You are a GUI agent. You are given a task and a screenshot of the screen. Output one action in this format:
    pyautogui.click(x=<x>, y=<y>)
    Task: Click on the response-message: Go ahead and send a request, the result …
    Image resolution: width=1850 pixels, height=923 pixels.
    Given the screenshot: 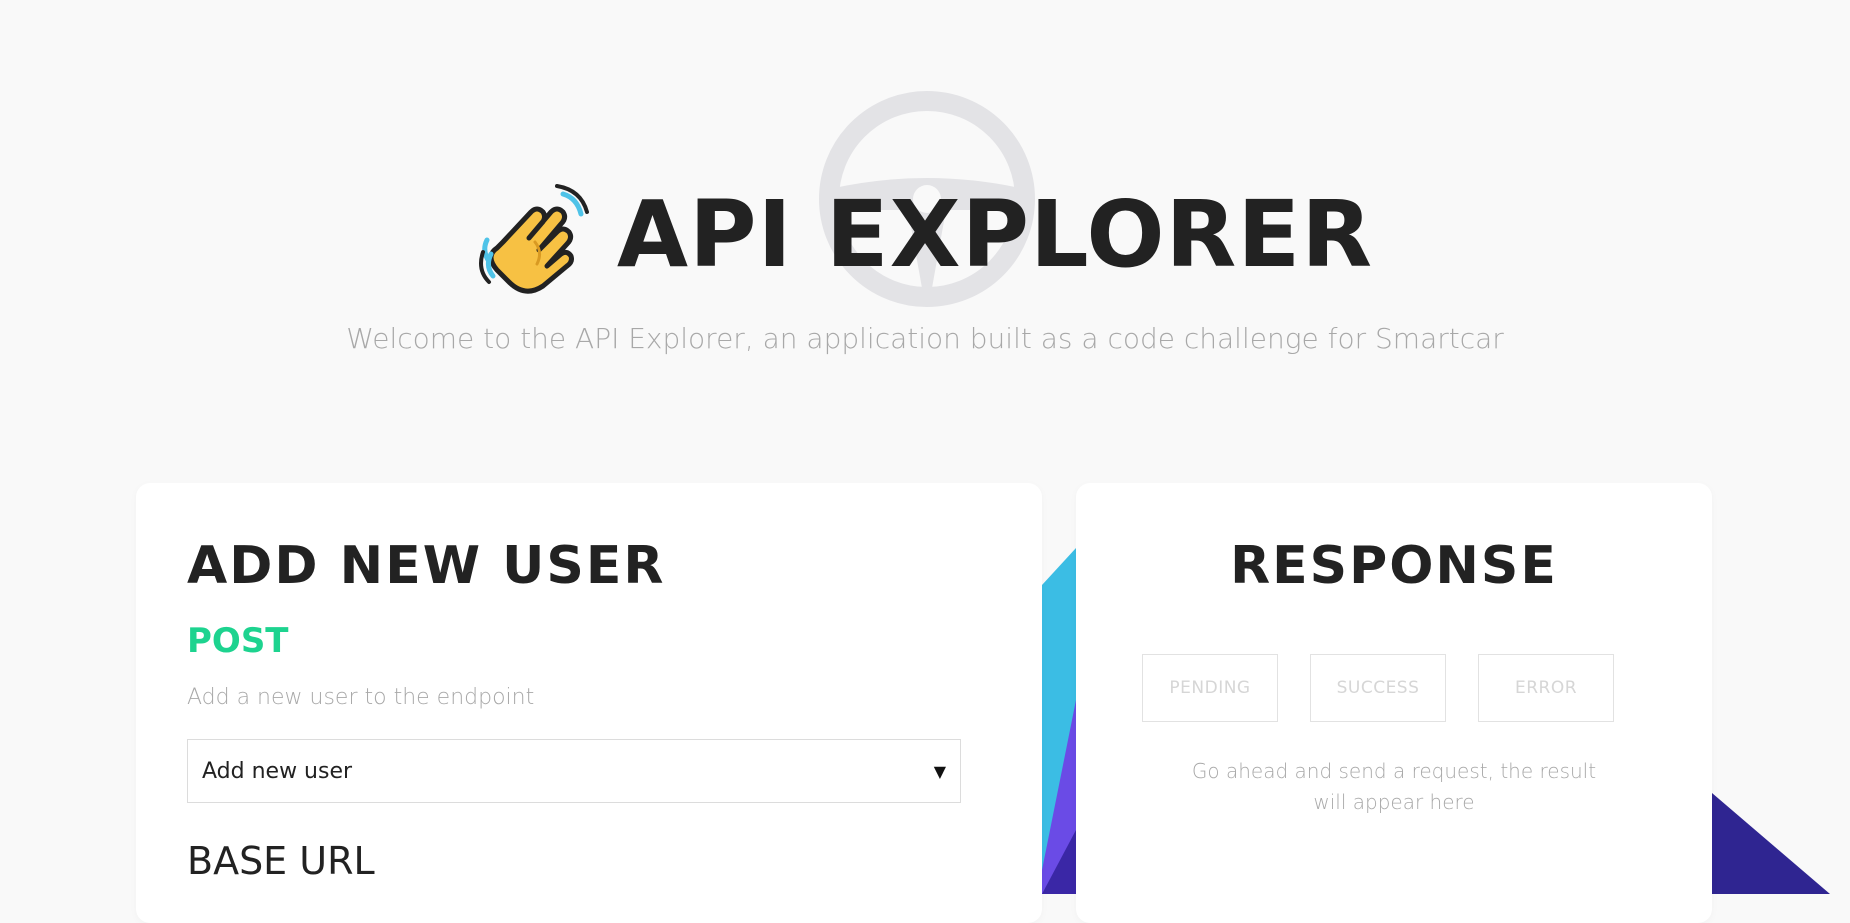 What is the action you would take?
    pyautogui.click(x=1394, y=786)
    